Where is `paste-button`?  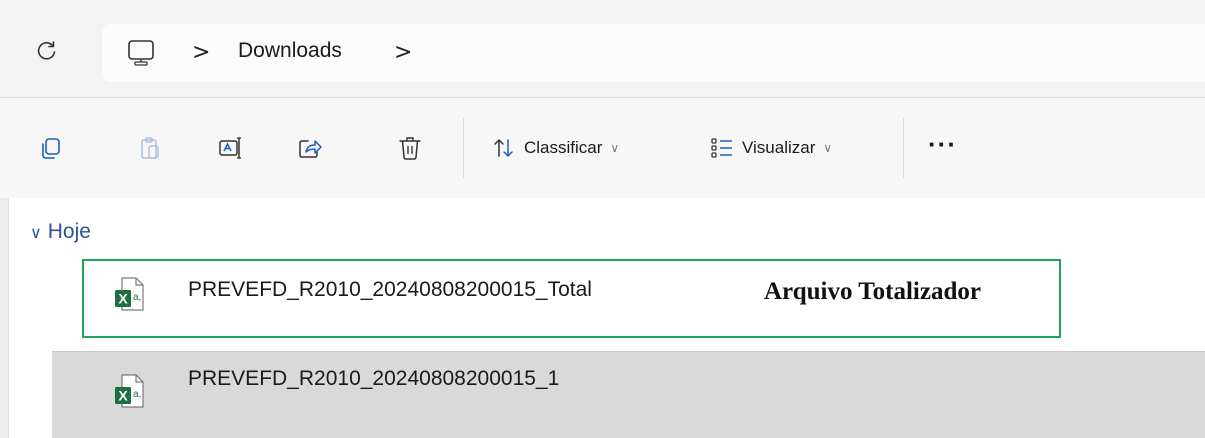
paste-button is located at coordinates (150, 148).